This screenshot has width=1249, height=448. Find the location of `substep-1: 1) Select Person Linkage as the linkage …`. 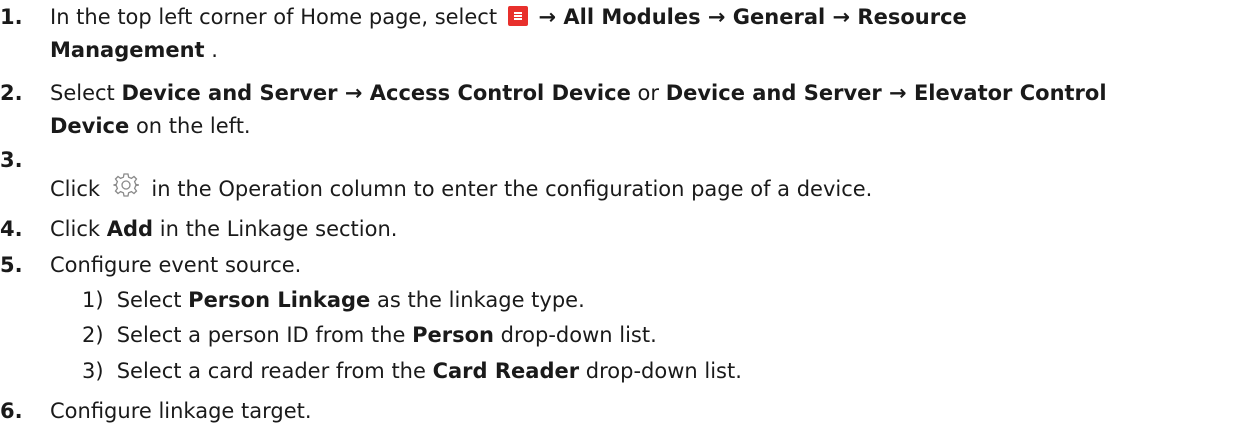

substep-1: 1) Select Person Linkage as the linkage … is located at coordinates (333, 300).